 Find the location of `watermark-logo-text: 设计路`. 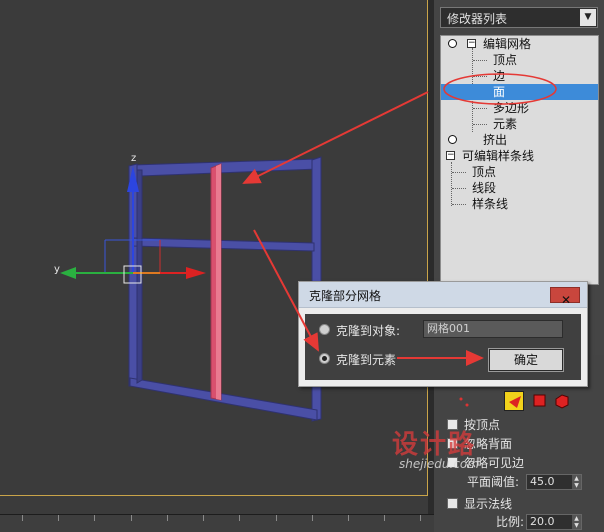

watermark-logo-text: 设计路 is located at coordinates (434, 445).